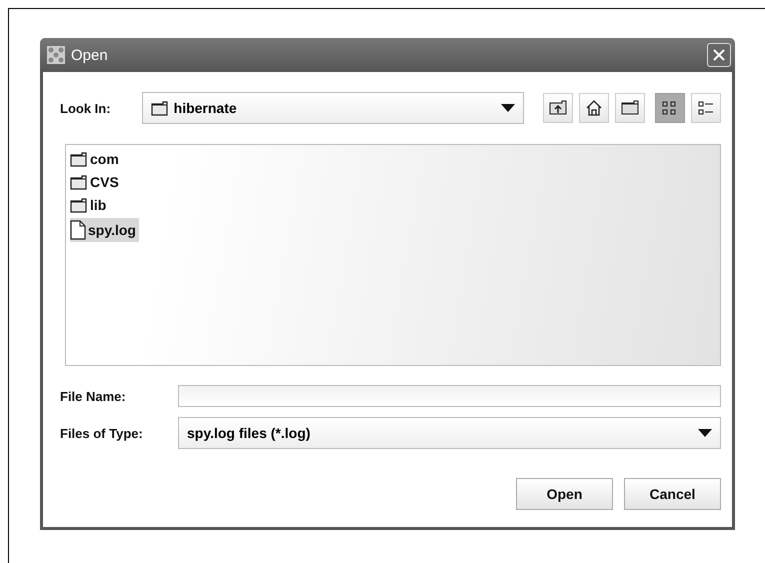 This screenshot has width=765, height=563. I want to click on file-name-label: File Name:, so click(93, 396).